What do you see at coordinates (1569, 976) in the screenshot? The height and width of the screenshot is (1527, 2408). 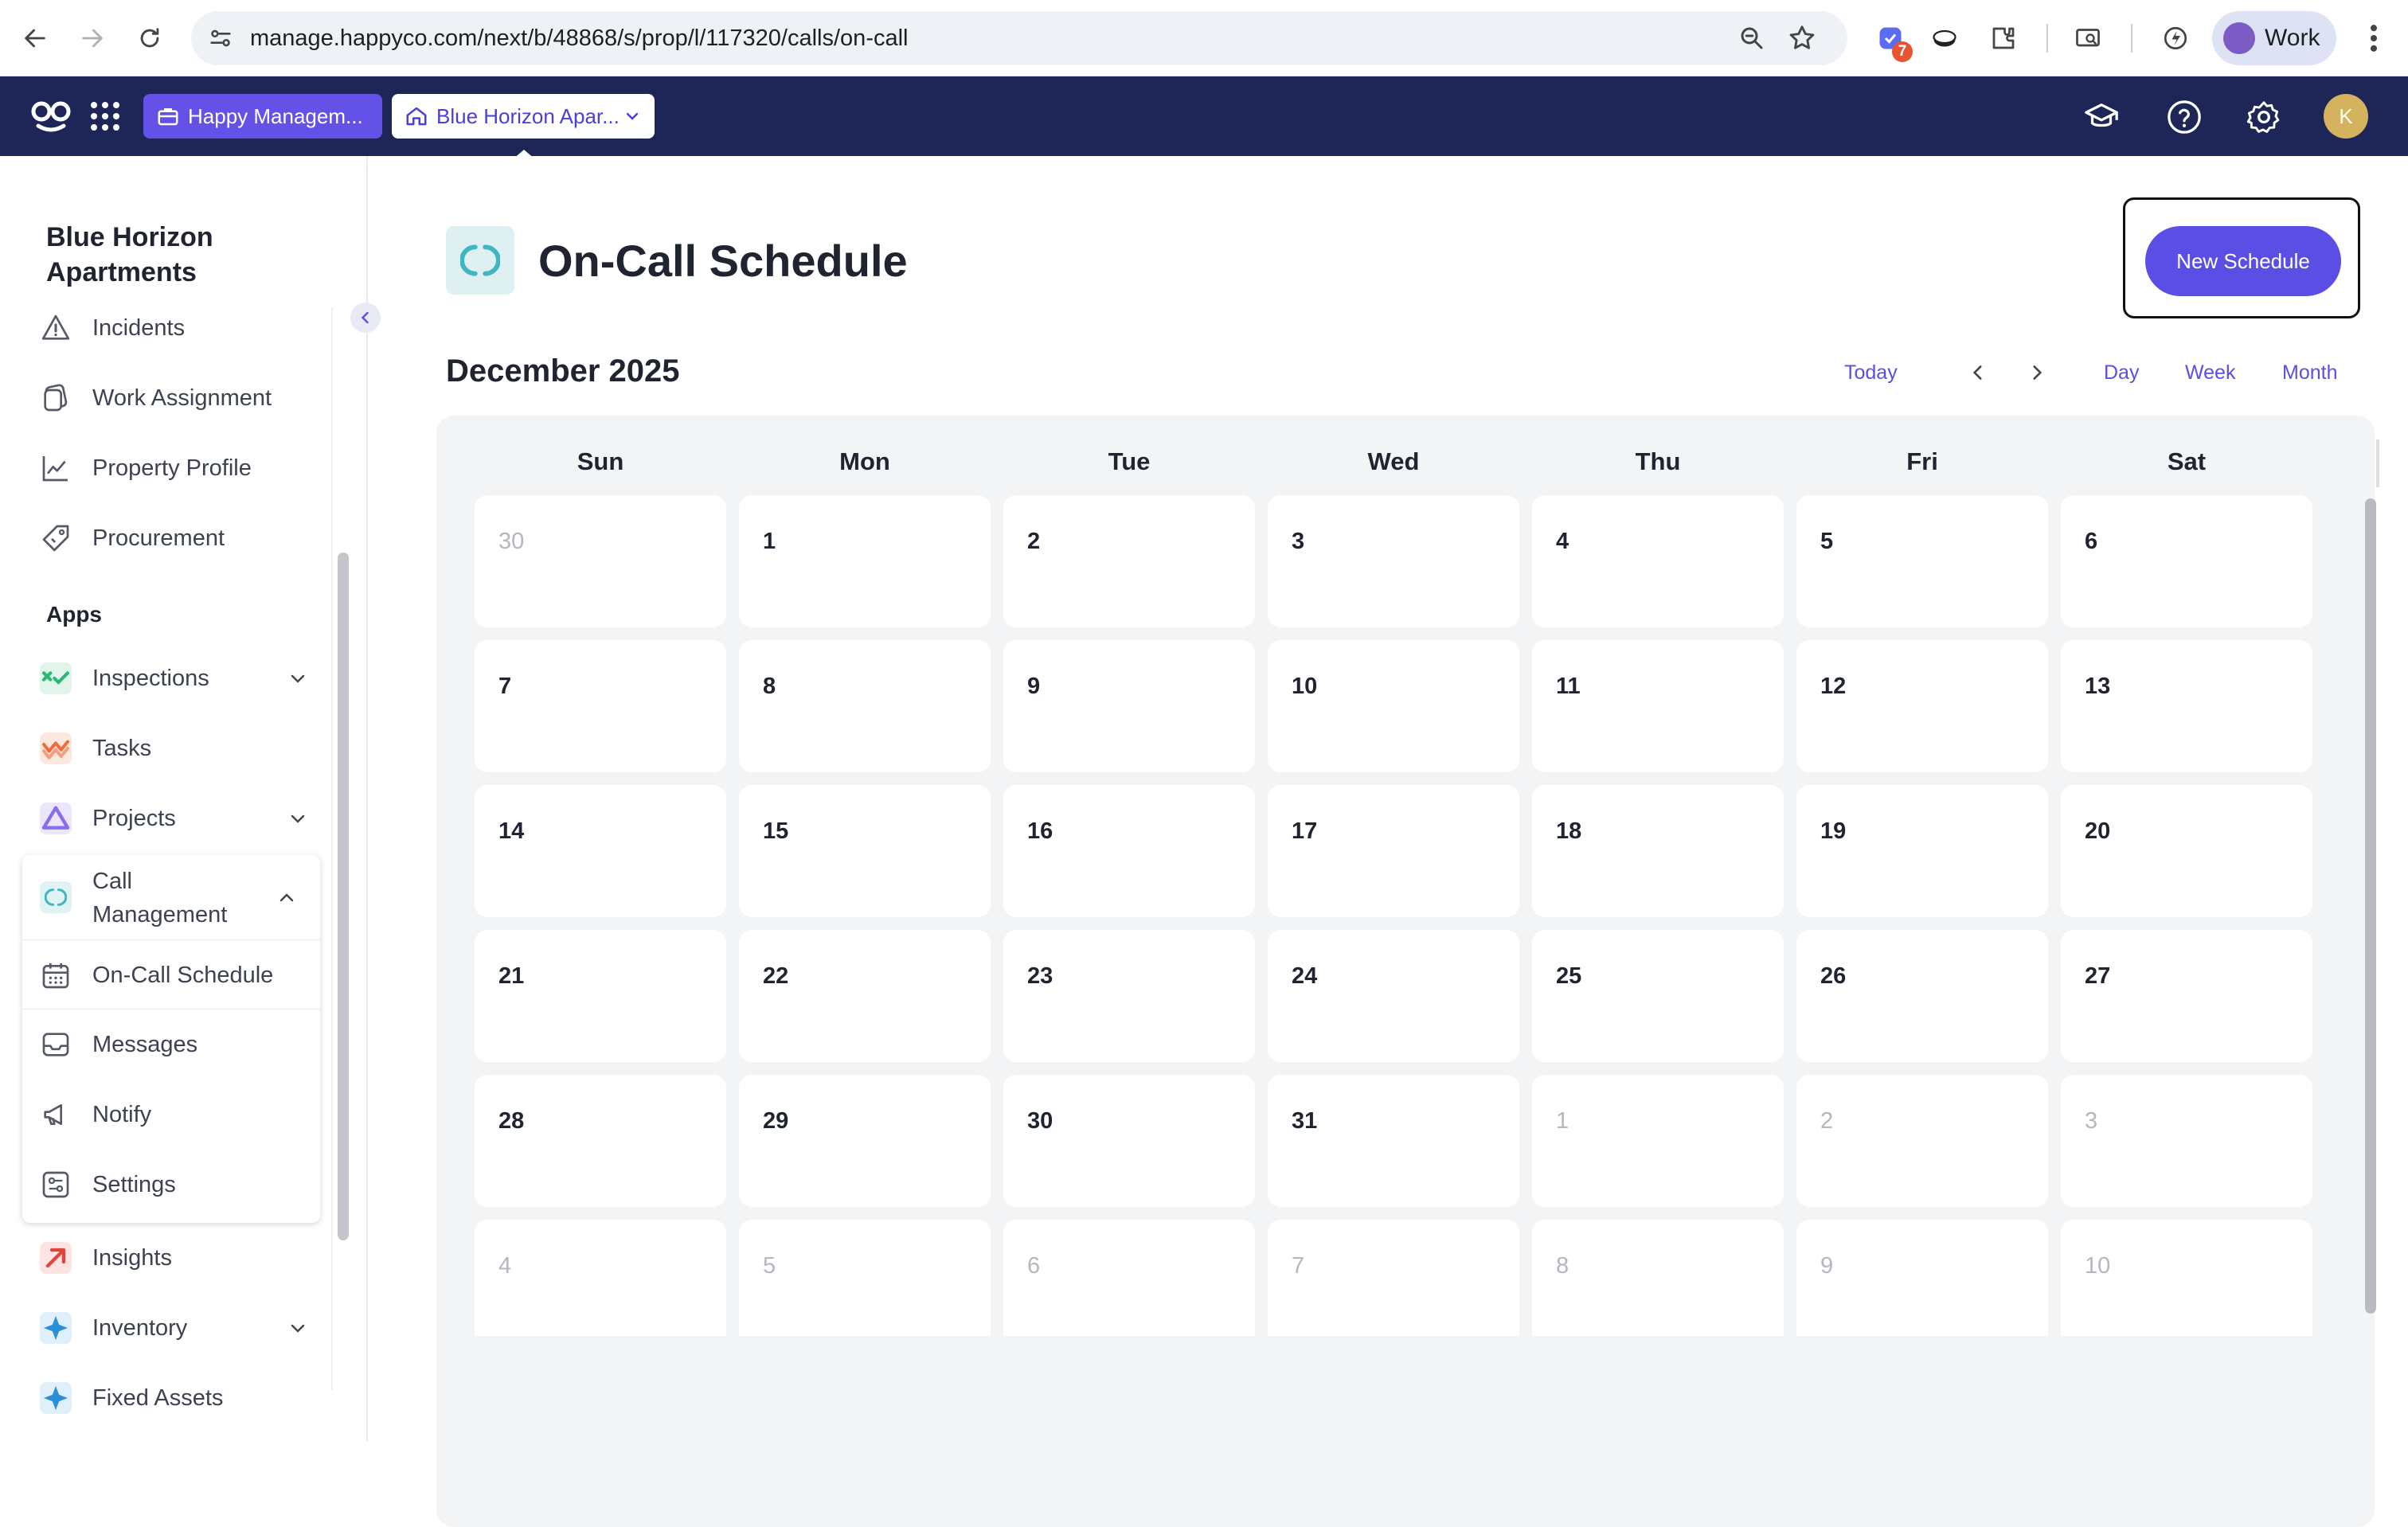 I see `day-number: 25` at bounding box center [1569, 976].